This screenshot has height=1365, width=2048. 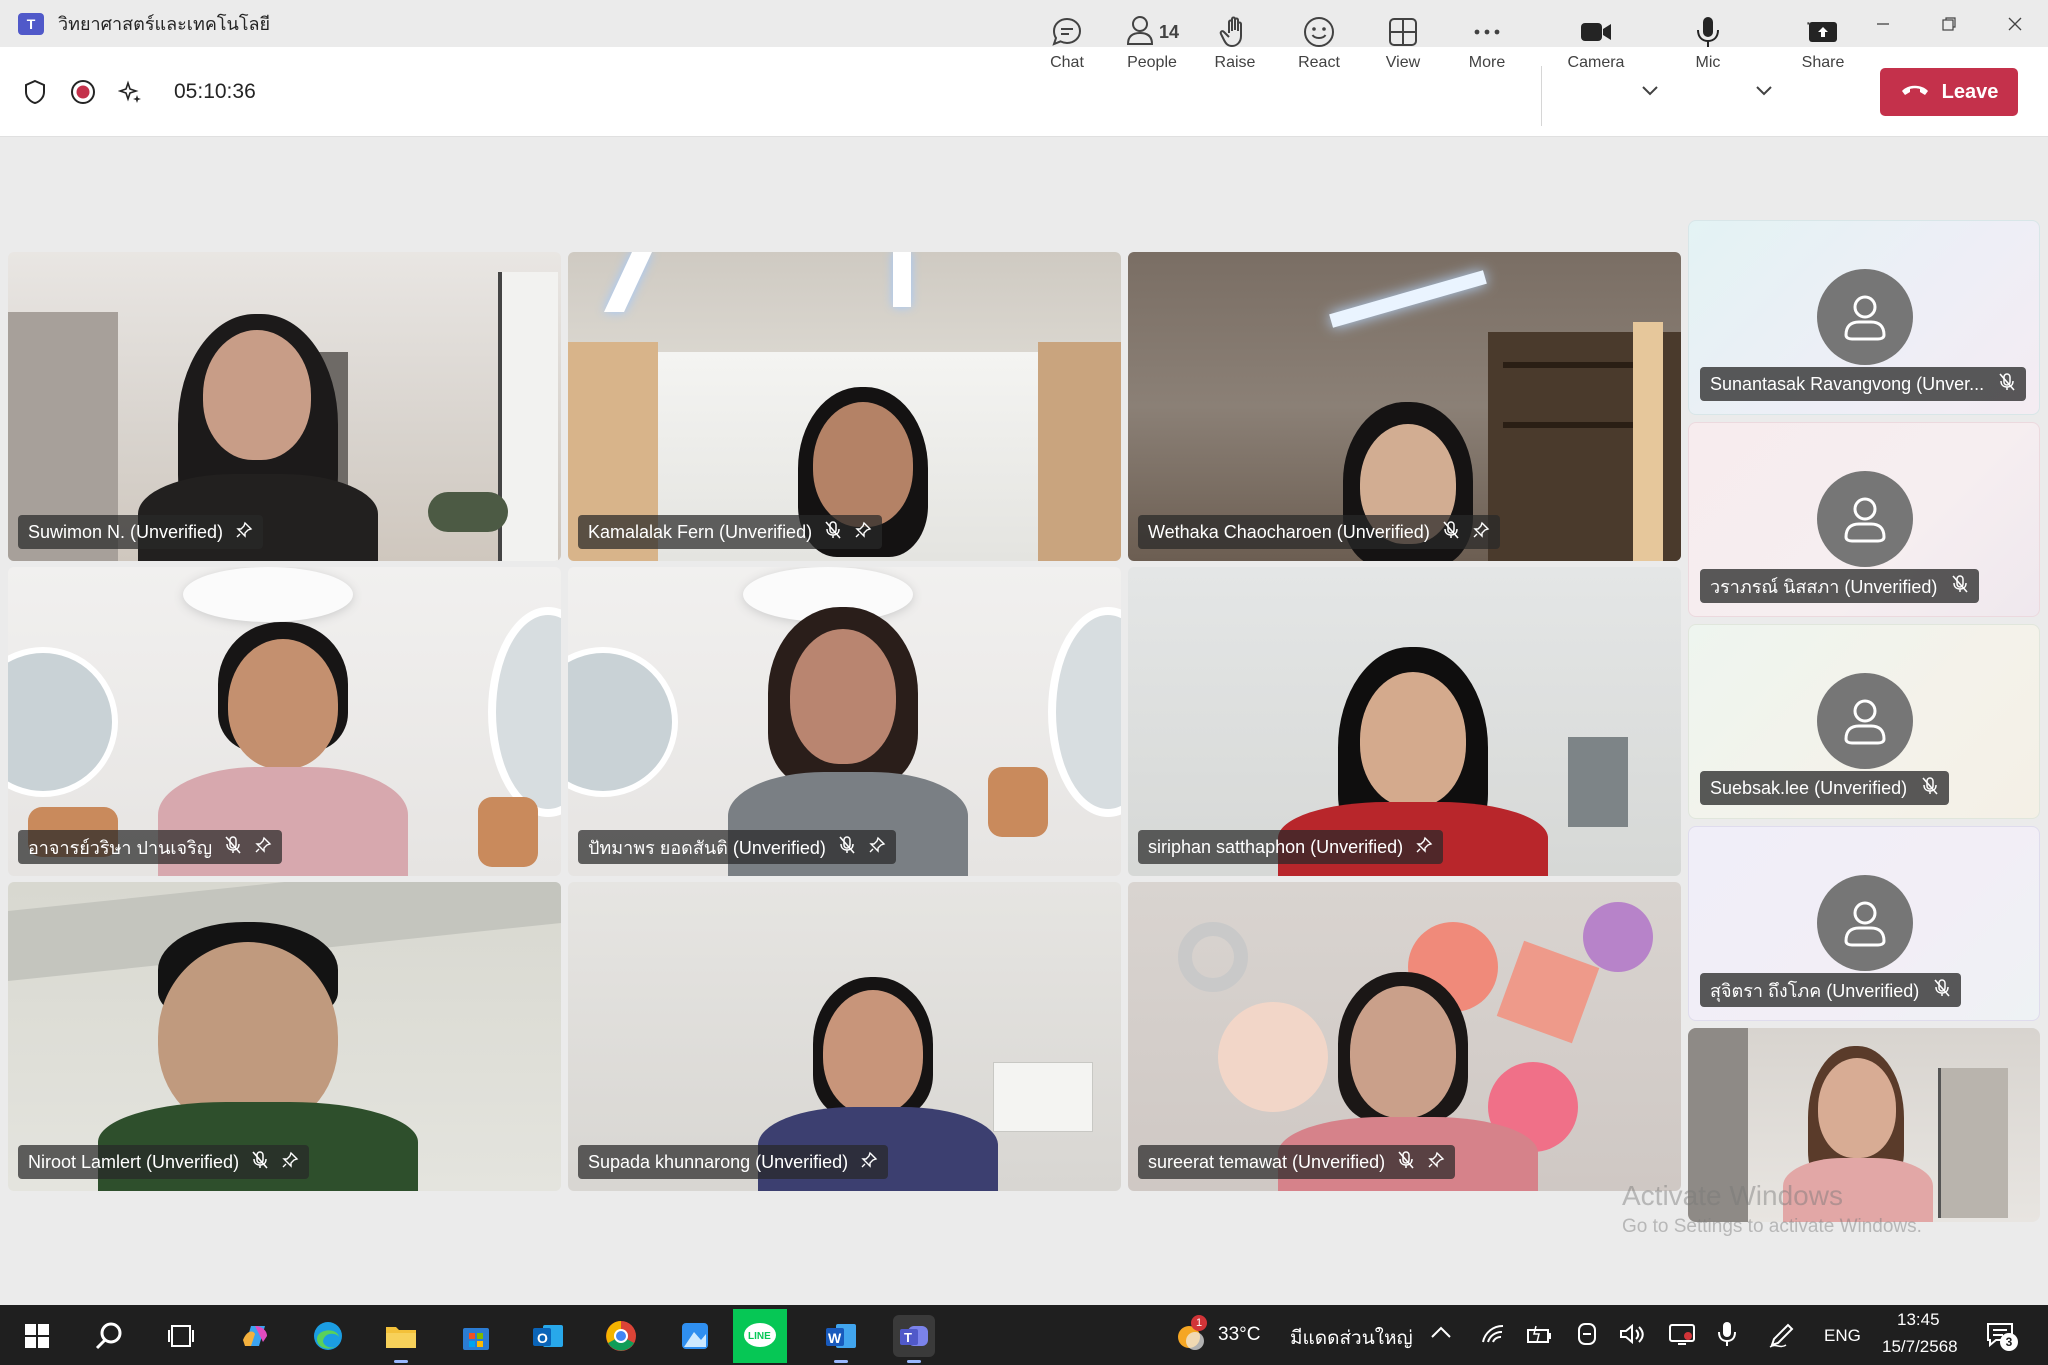 I want to click on participant-name-tag: Wethaka Chaocharoen (Unverified), so click(x=1319, y=532).